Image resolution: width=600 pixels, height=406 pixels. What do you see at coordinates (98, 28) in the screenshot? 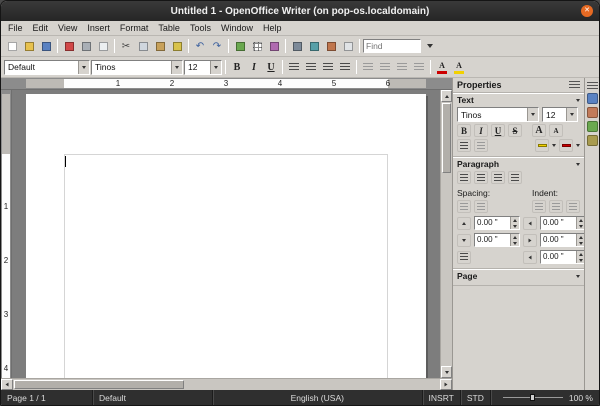
I see `menu-insert: Insert` at bounding box center [98, 28].